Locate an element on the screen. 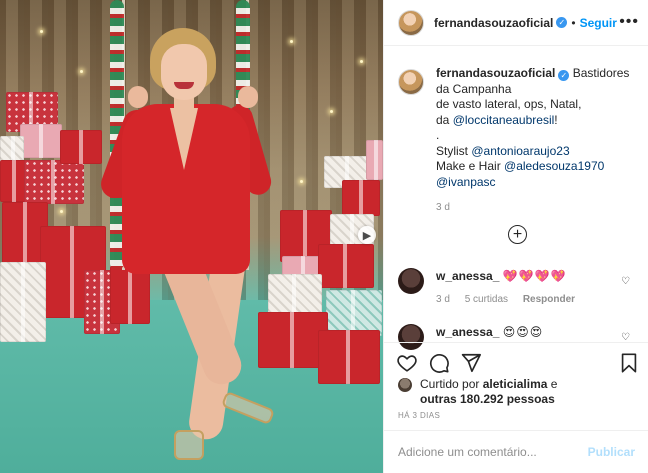  mention-link: @antonioaraujo23 is located at coordinates (520, 151).